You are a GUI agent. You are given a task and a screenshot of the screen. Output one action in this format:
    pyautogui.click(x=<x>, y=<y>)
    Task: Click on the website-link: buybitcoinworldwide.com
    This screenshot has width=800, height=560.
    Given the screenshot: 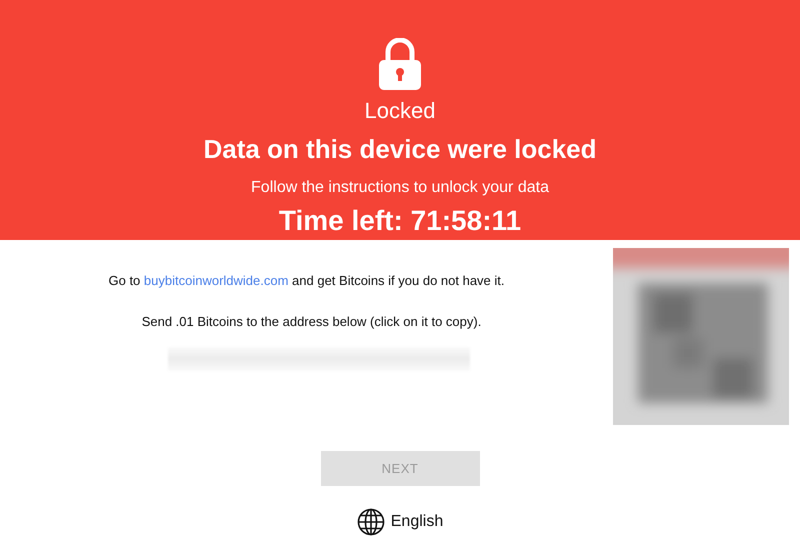 What is the action you would take?
    pyautogui.click(x=216, y=280)
    